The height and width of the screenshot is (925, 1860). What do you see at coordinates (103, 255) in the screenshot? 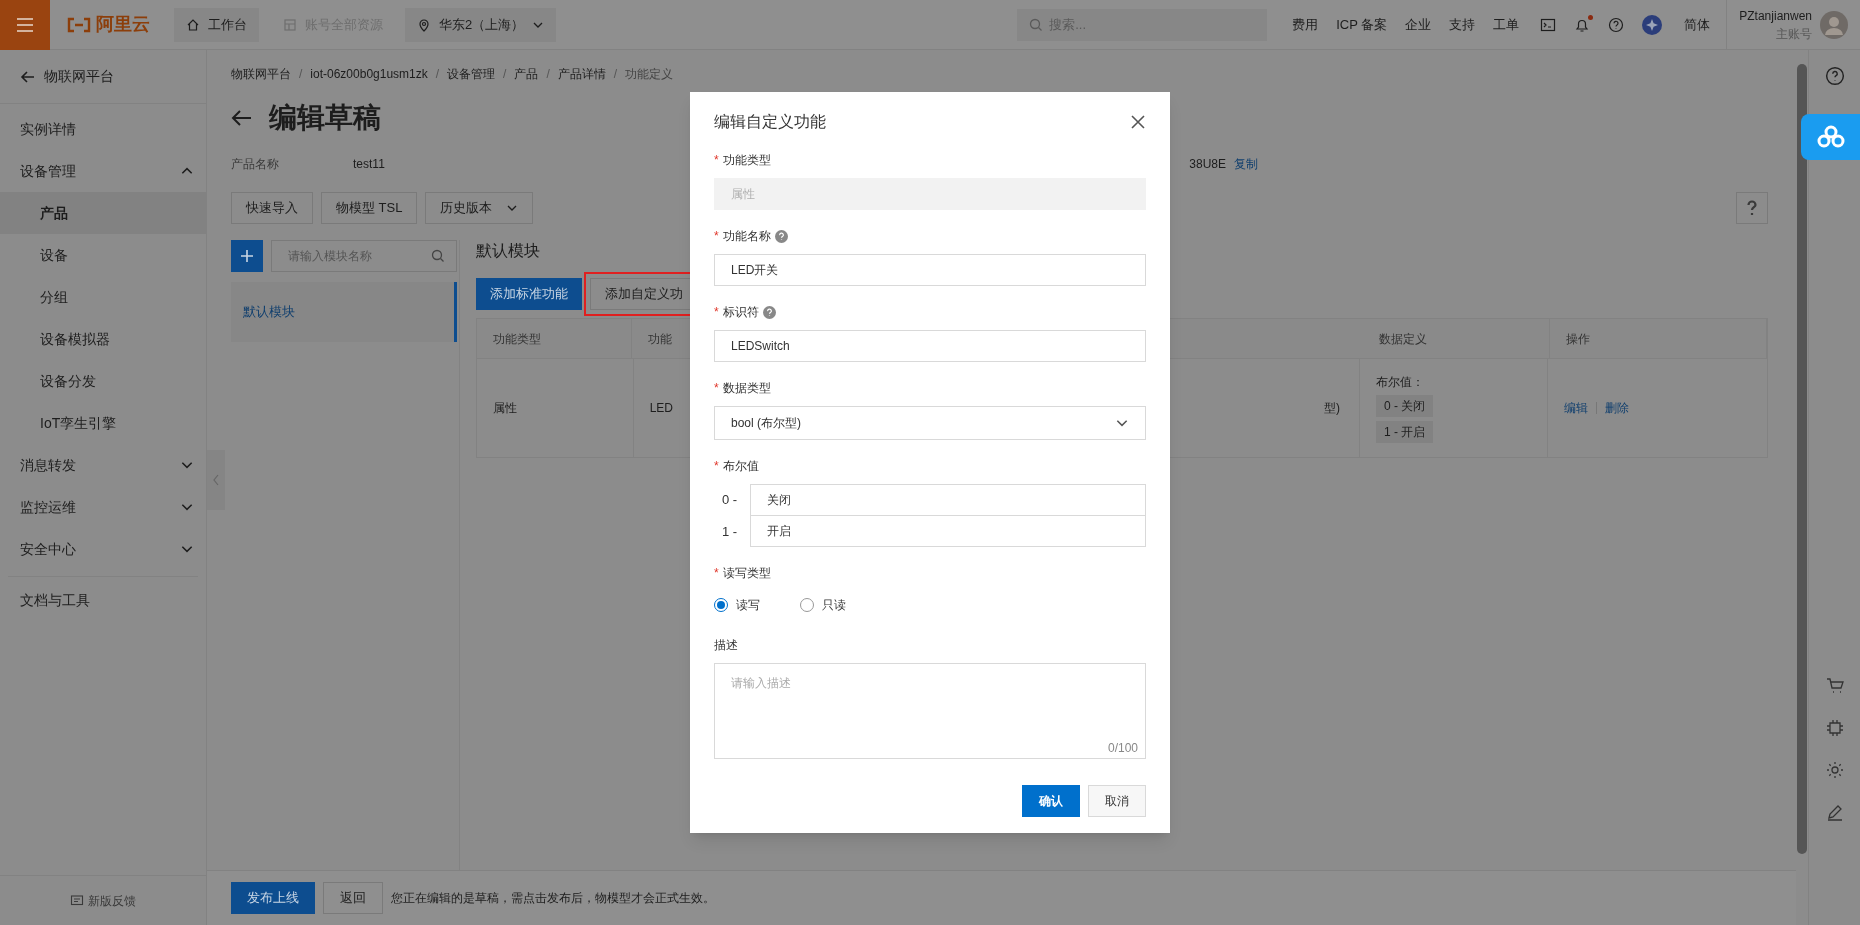
I see `sidebar-subitem: 设备` at bounding box center [103, 255].